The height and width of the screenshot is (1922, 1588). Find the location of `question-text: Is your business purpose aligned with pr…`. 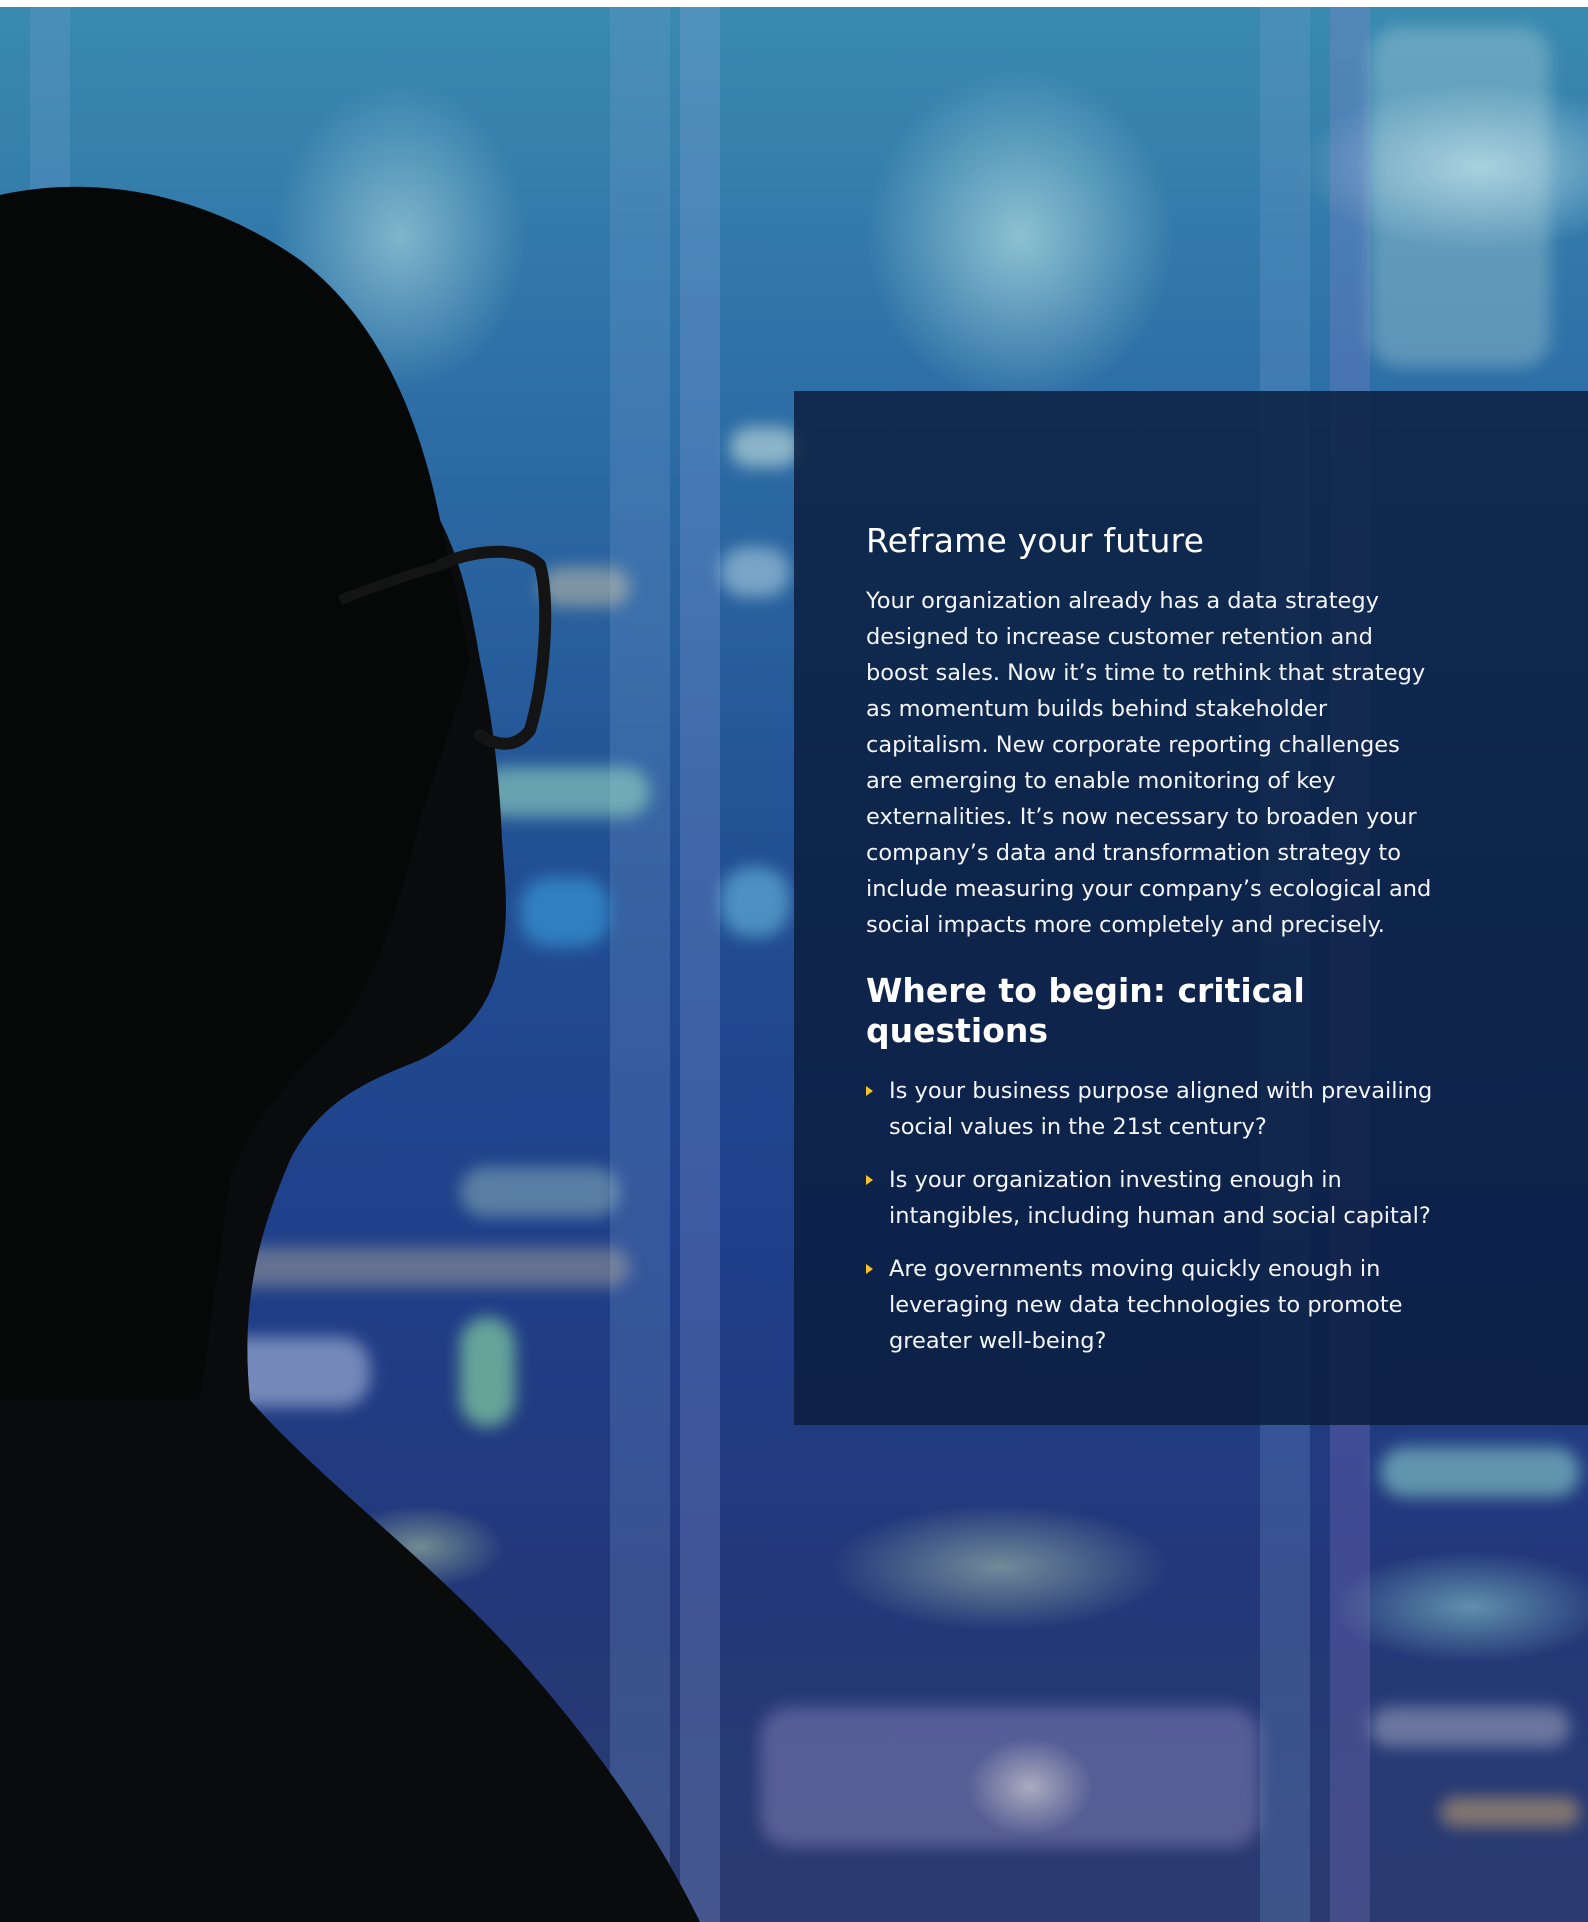

question-text: Is your business purpose aligned with pr… is located at coordinates (1161, 1109).